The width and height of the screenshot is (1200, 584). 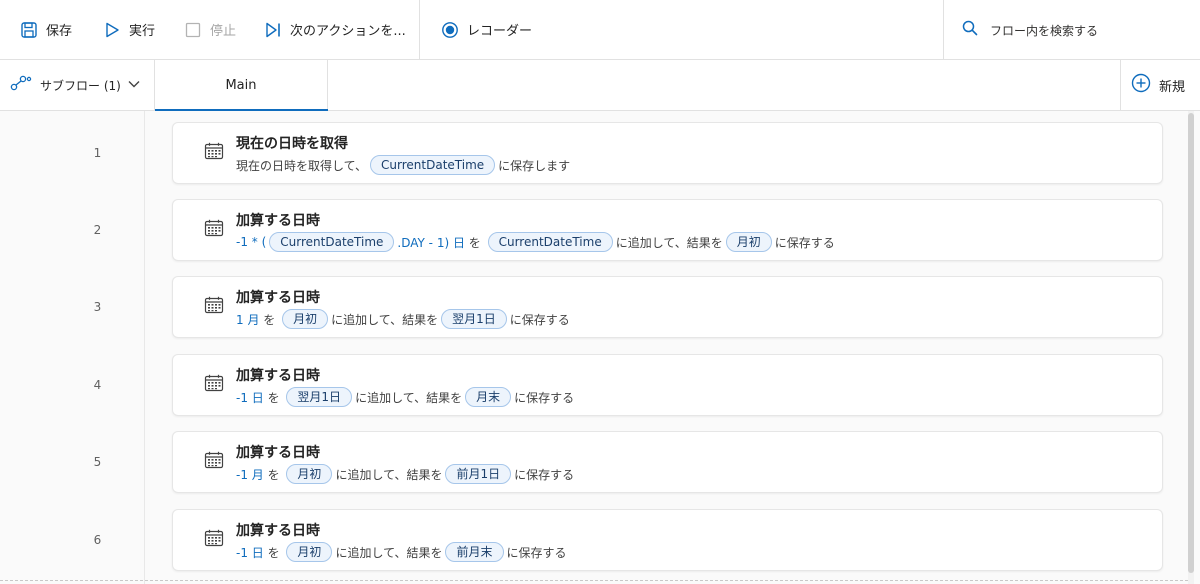 I want to click on action-card: 現在の日時を取得現在の日時を取得して、 CurrentDateTime に保存します, so click(x=667, y=153).